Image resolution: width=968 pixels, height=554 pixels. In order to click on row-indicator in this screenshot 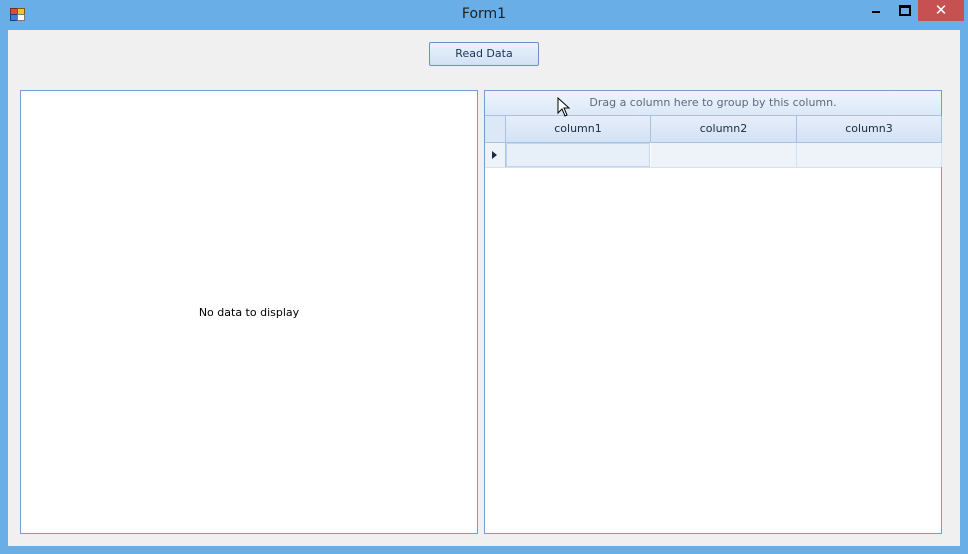, I will do `click(495, 155)`.